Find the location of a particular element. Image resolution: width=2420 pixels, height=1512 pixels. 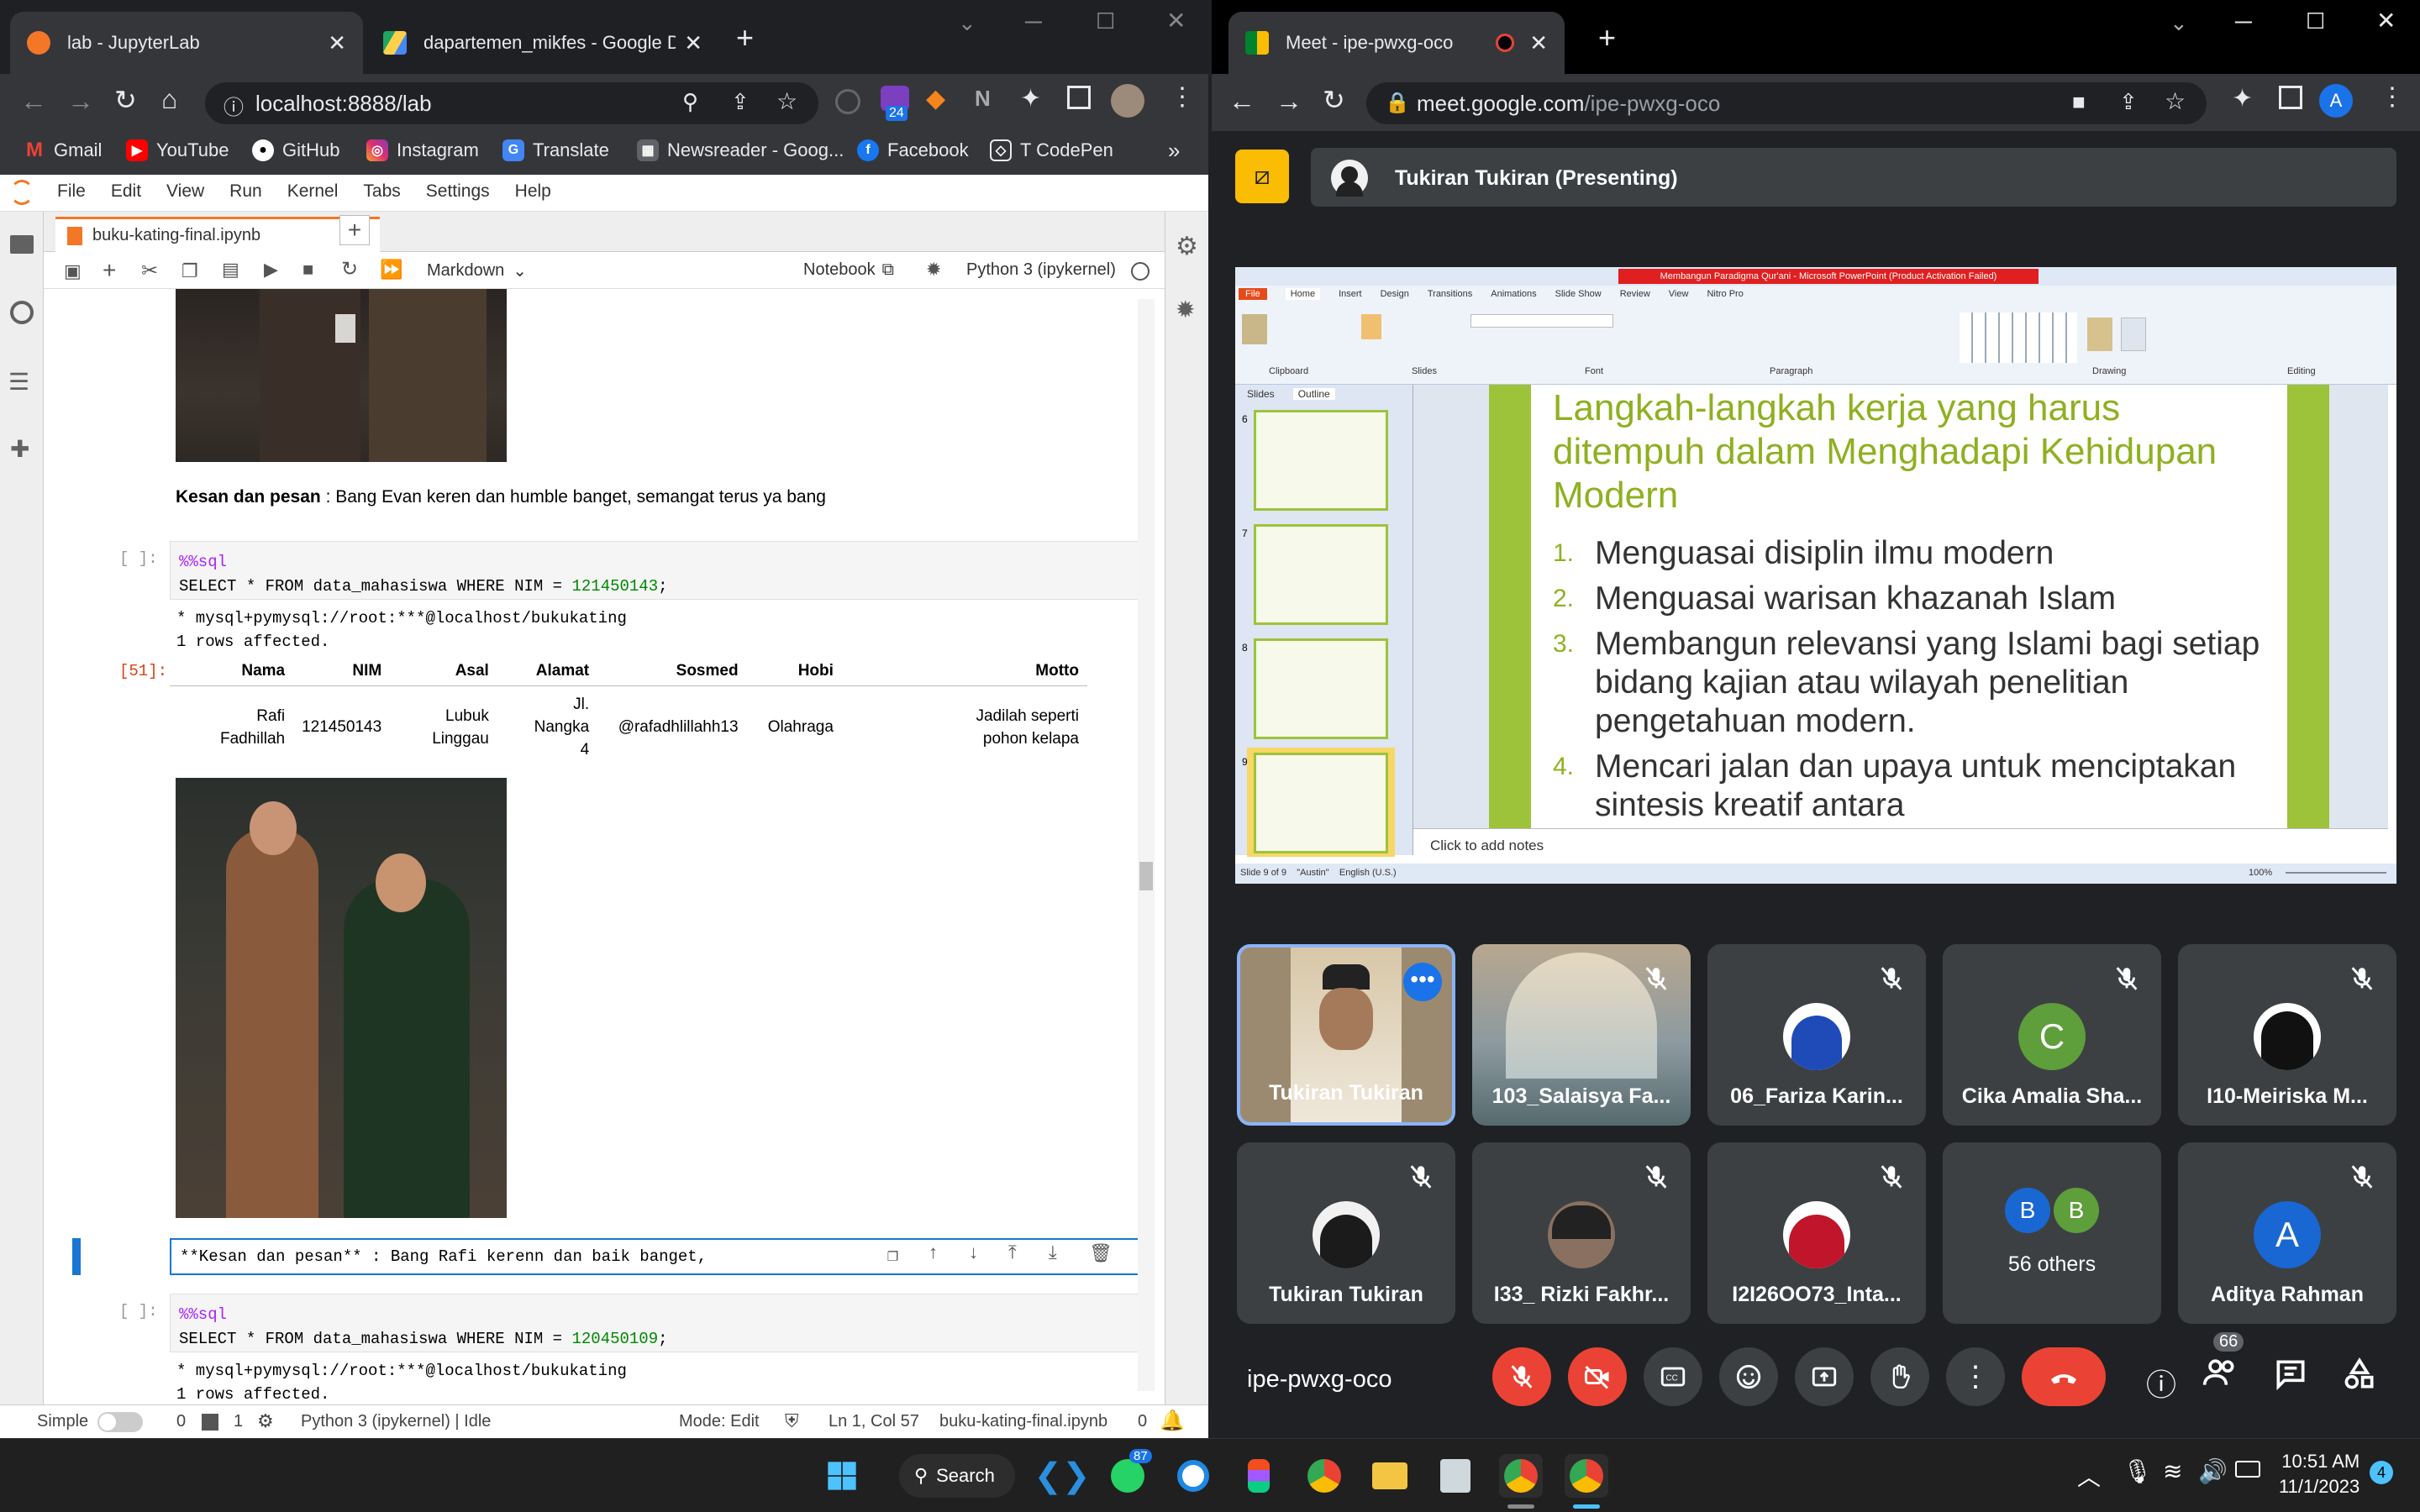

maximize-icon: ☐ is located at coordinates (1105, 21).